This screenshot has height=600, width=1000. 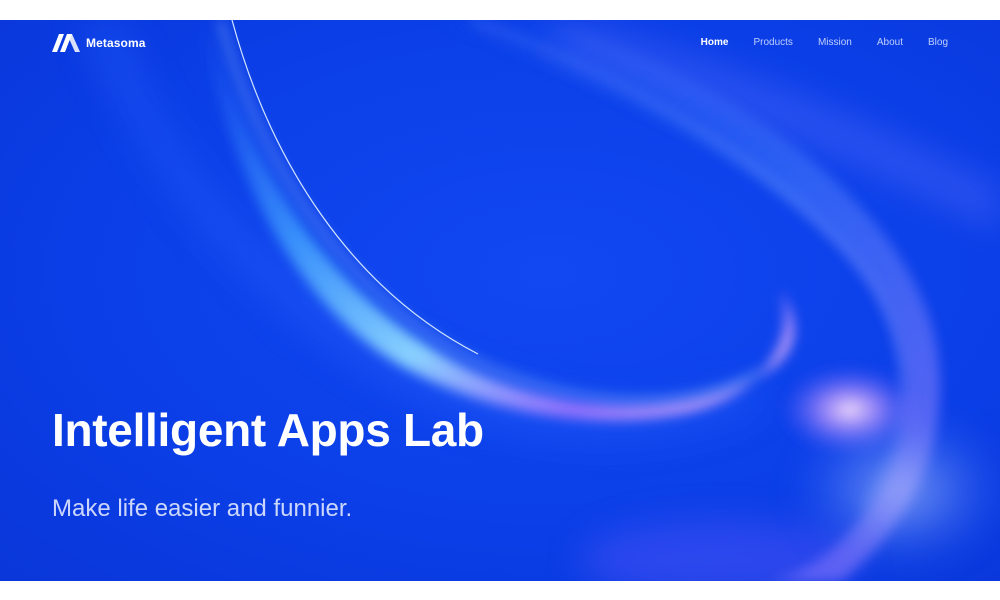 What do you see at coordinates (268, 430) in the screenshot?
I see `hero-title: Intelligent Apps Lab` at bounding box center [268, 430].